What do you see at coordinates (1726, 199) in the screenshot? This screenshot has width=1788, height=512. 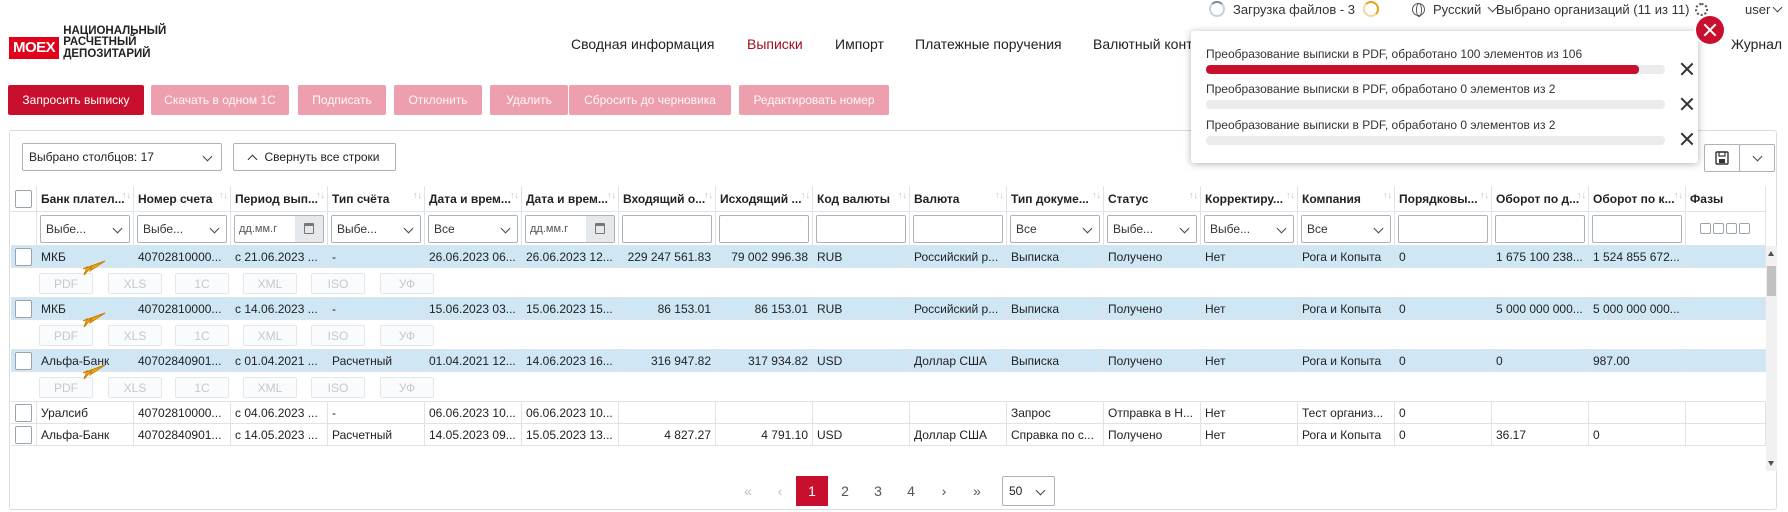 I see `column-header: Фазы` at bounding box center [1726, 199].